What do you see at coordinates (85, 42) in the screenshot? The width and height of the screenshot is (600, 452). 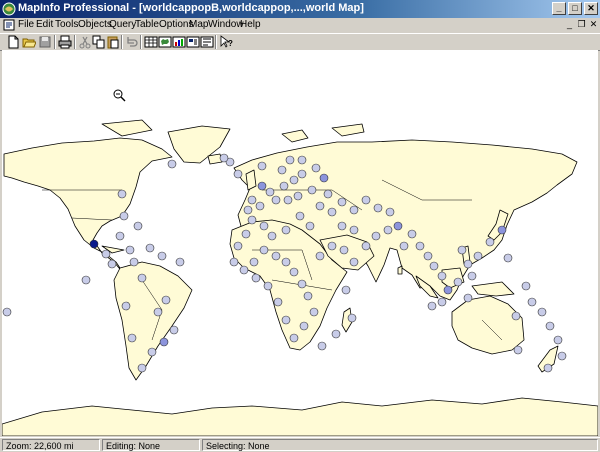 I see `cut-icon` at bounding box center [85, 42].